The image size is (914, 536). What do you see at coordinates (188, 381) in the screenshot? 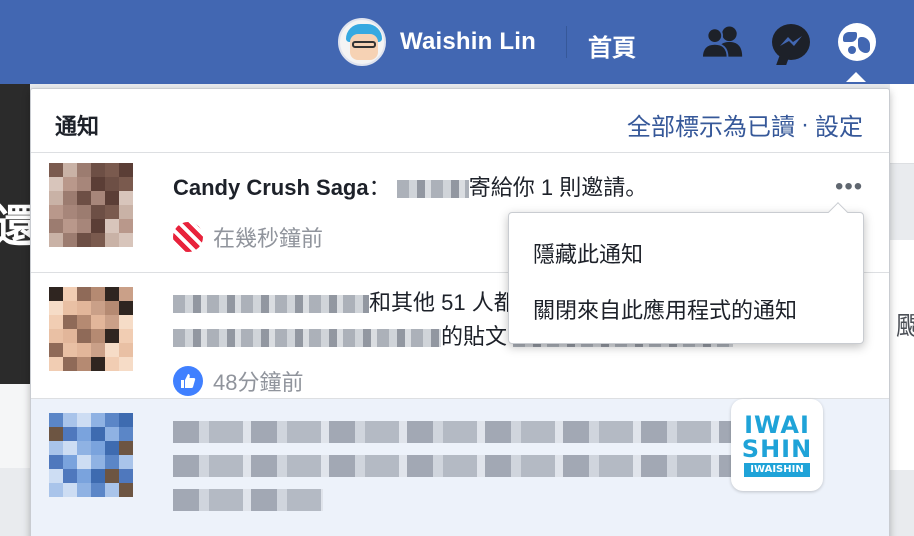
I see `like-icon` at bounding box center [188, 381].